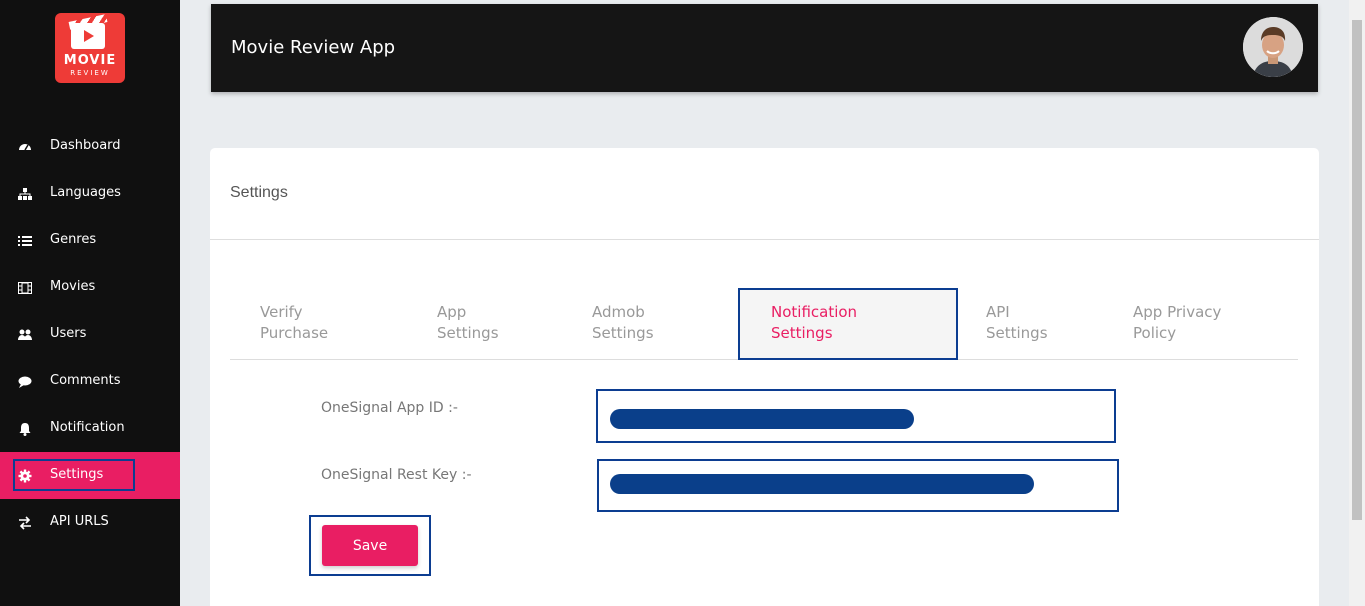 The height and width of the screenshot is (606, 1365). What do you see at coordinates (25, 382) in the screenshot?
I see `comments-icon` at bounding box center [25, 382].